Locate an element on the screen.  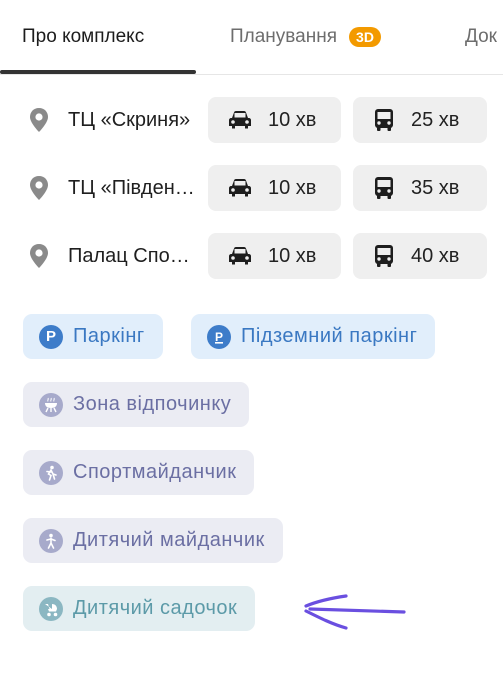
sport-icon is located at coordinates (51, 472).